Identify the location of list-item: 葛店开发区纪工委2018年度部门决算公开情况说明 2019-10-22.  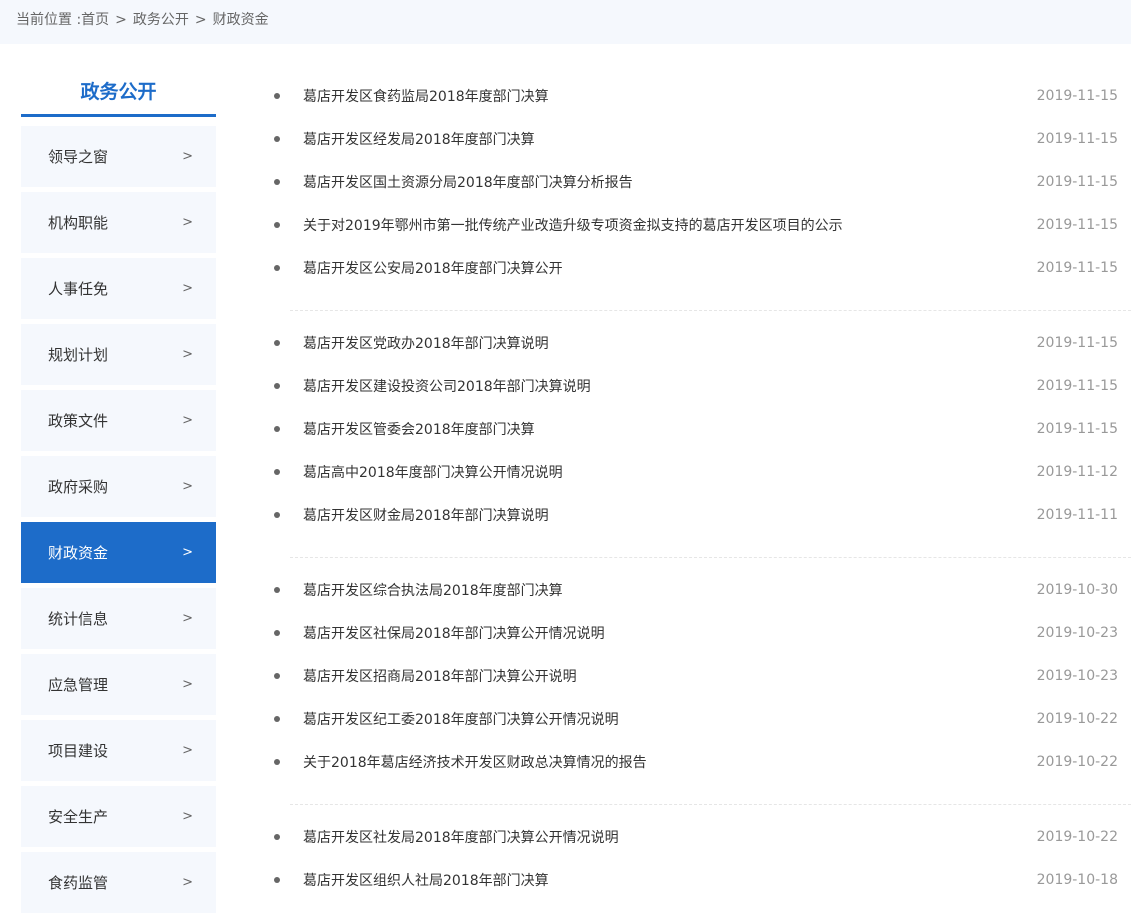
(702, 718).